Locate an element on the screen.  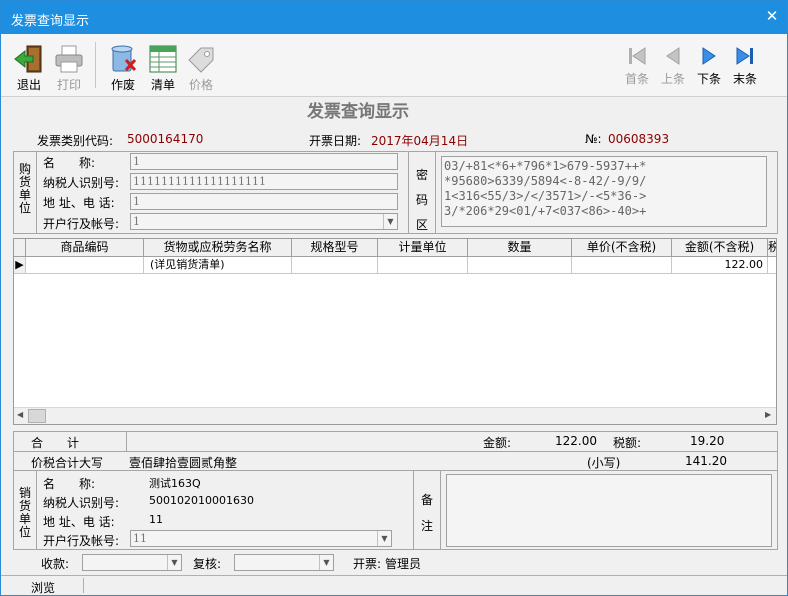
void-bin-icon is located at coordinates (124, 58).